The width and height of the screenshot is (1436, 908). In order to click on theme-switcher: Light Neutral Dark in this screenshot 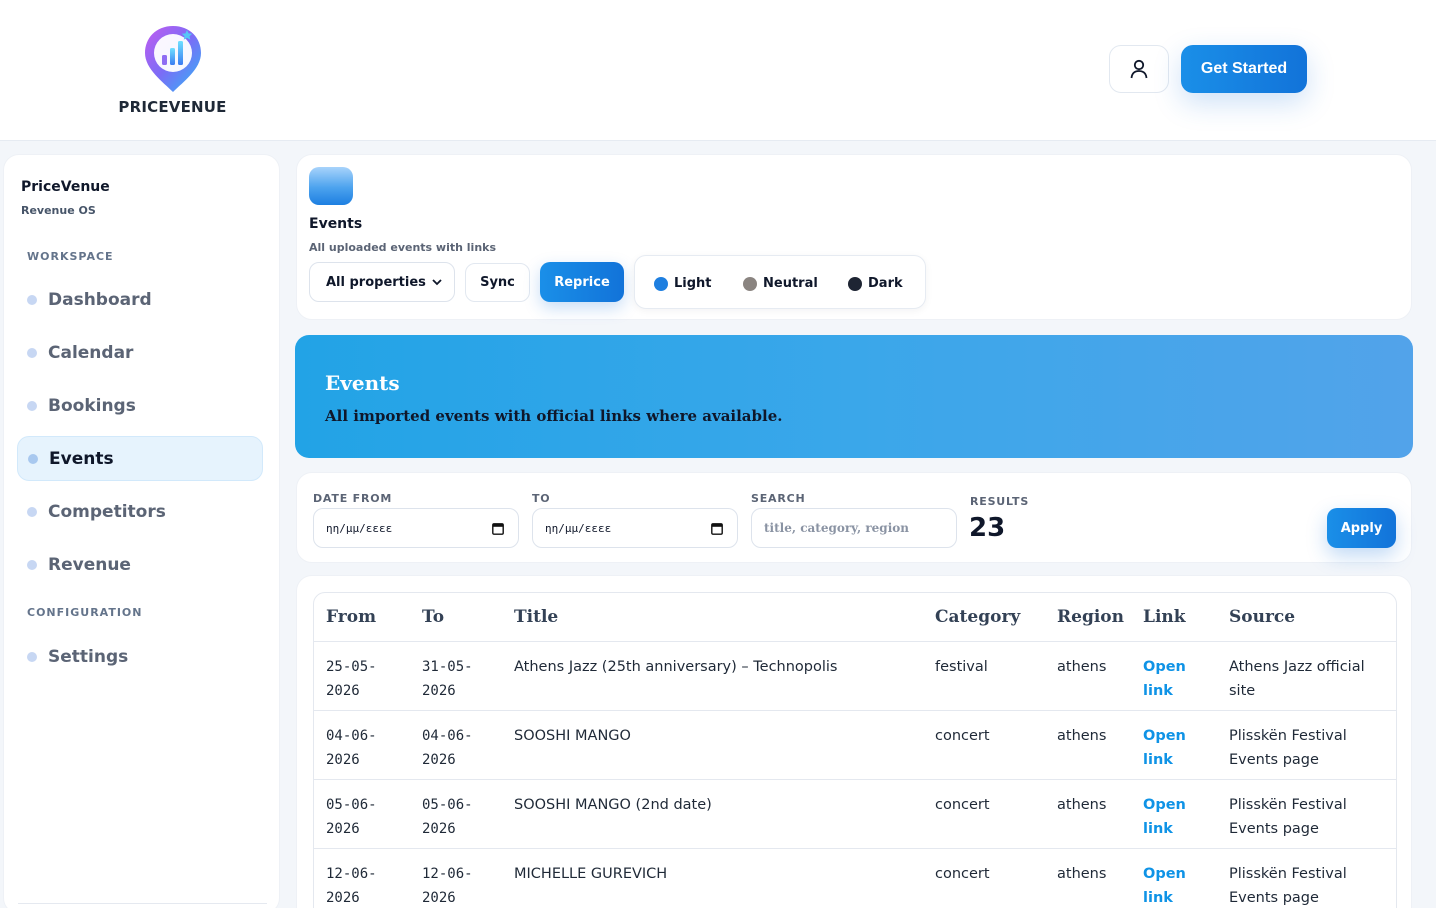, I will do `click(780, 282)`.